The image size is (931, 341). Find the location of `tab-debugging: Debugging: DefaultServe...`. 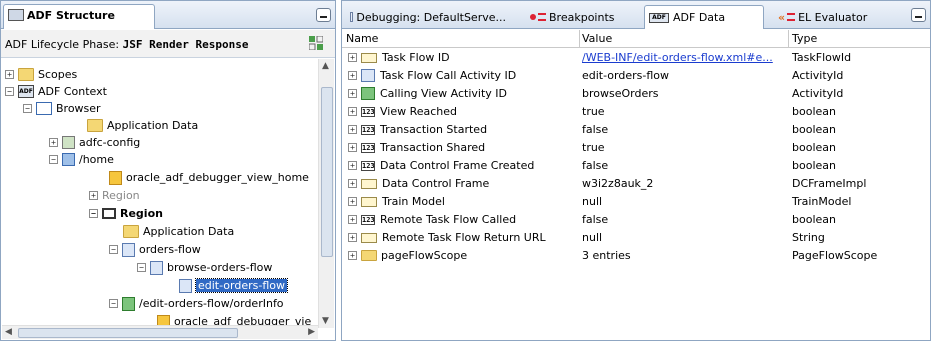

tab-debugging: Debugging: DefaultServe... is located at coordinates (428, 17).